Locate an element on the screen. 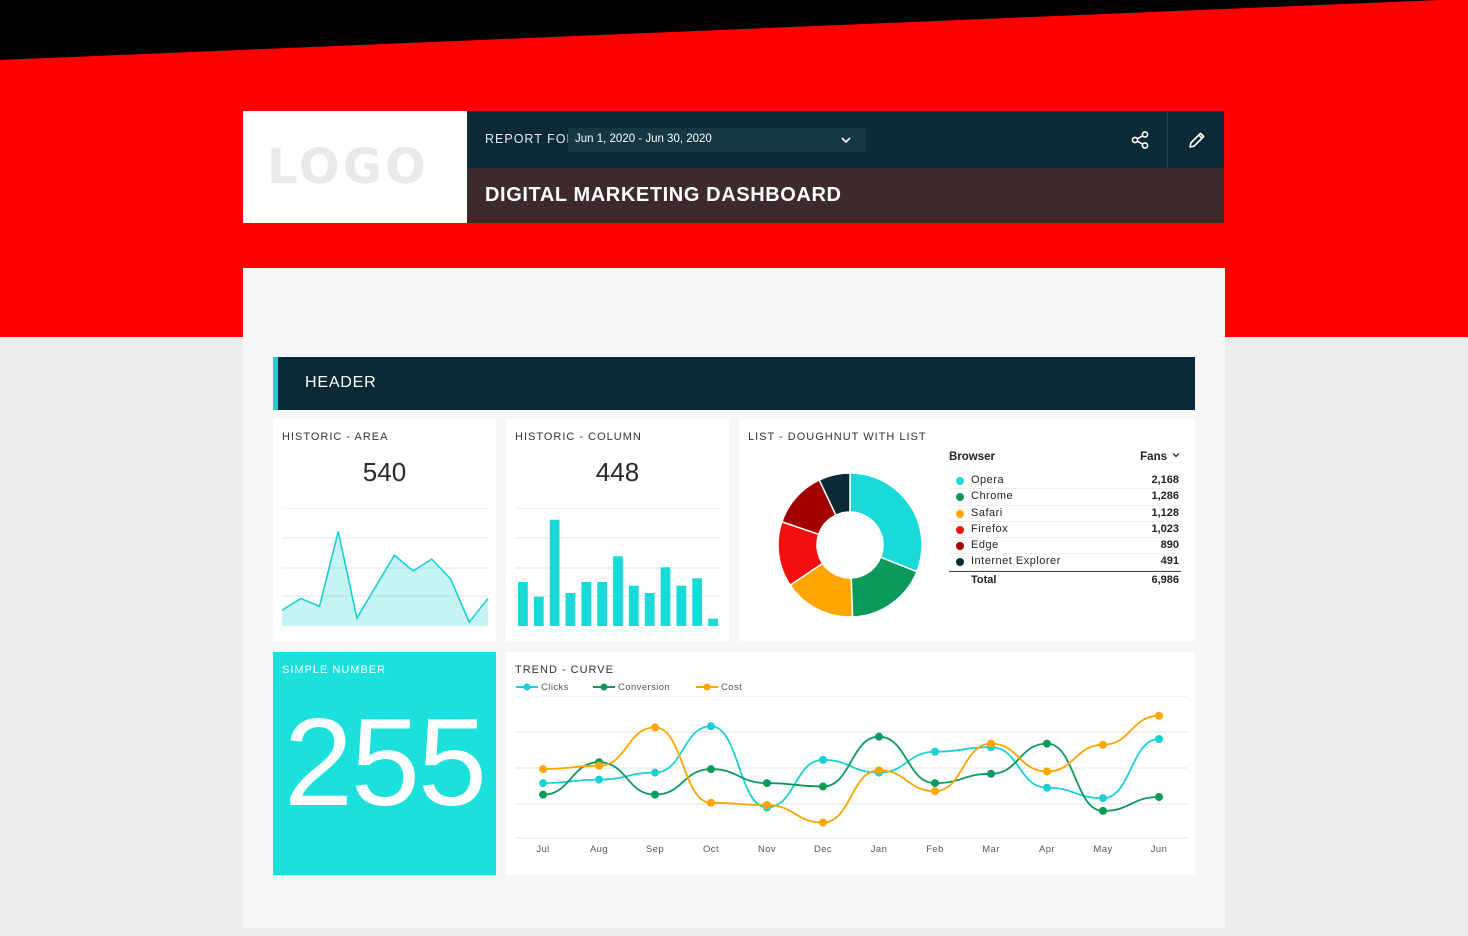 Image resolution: width=1468 pixels, height=936 pixels. share-button is located at coordinates (1140, 140).